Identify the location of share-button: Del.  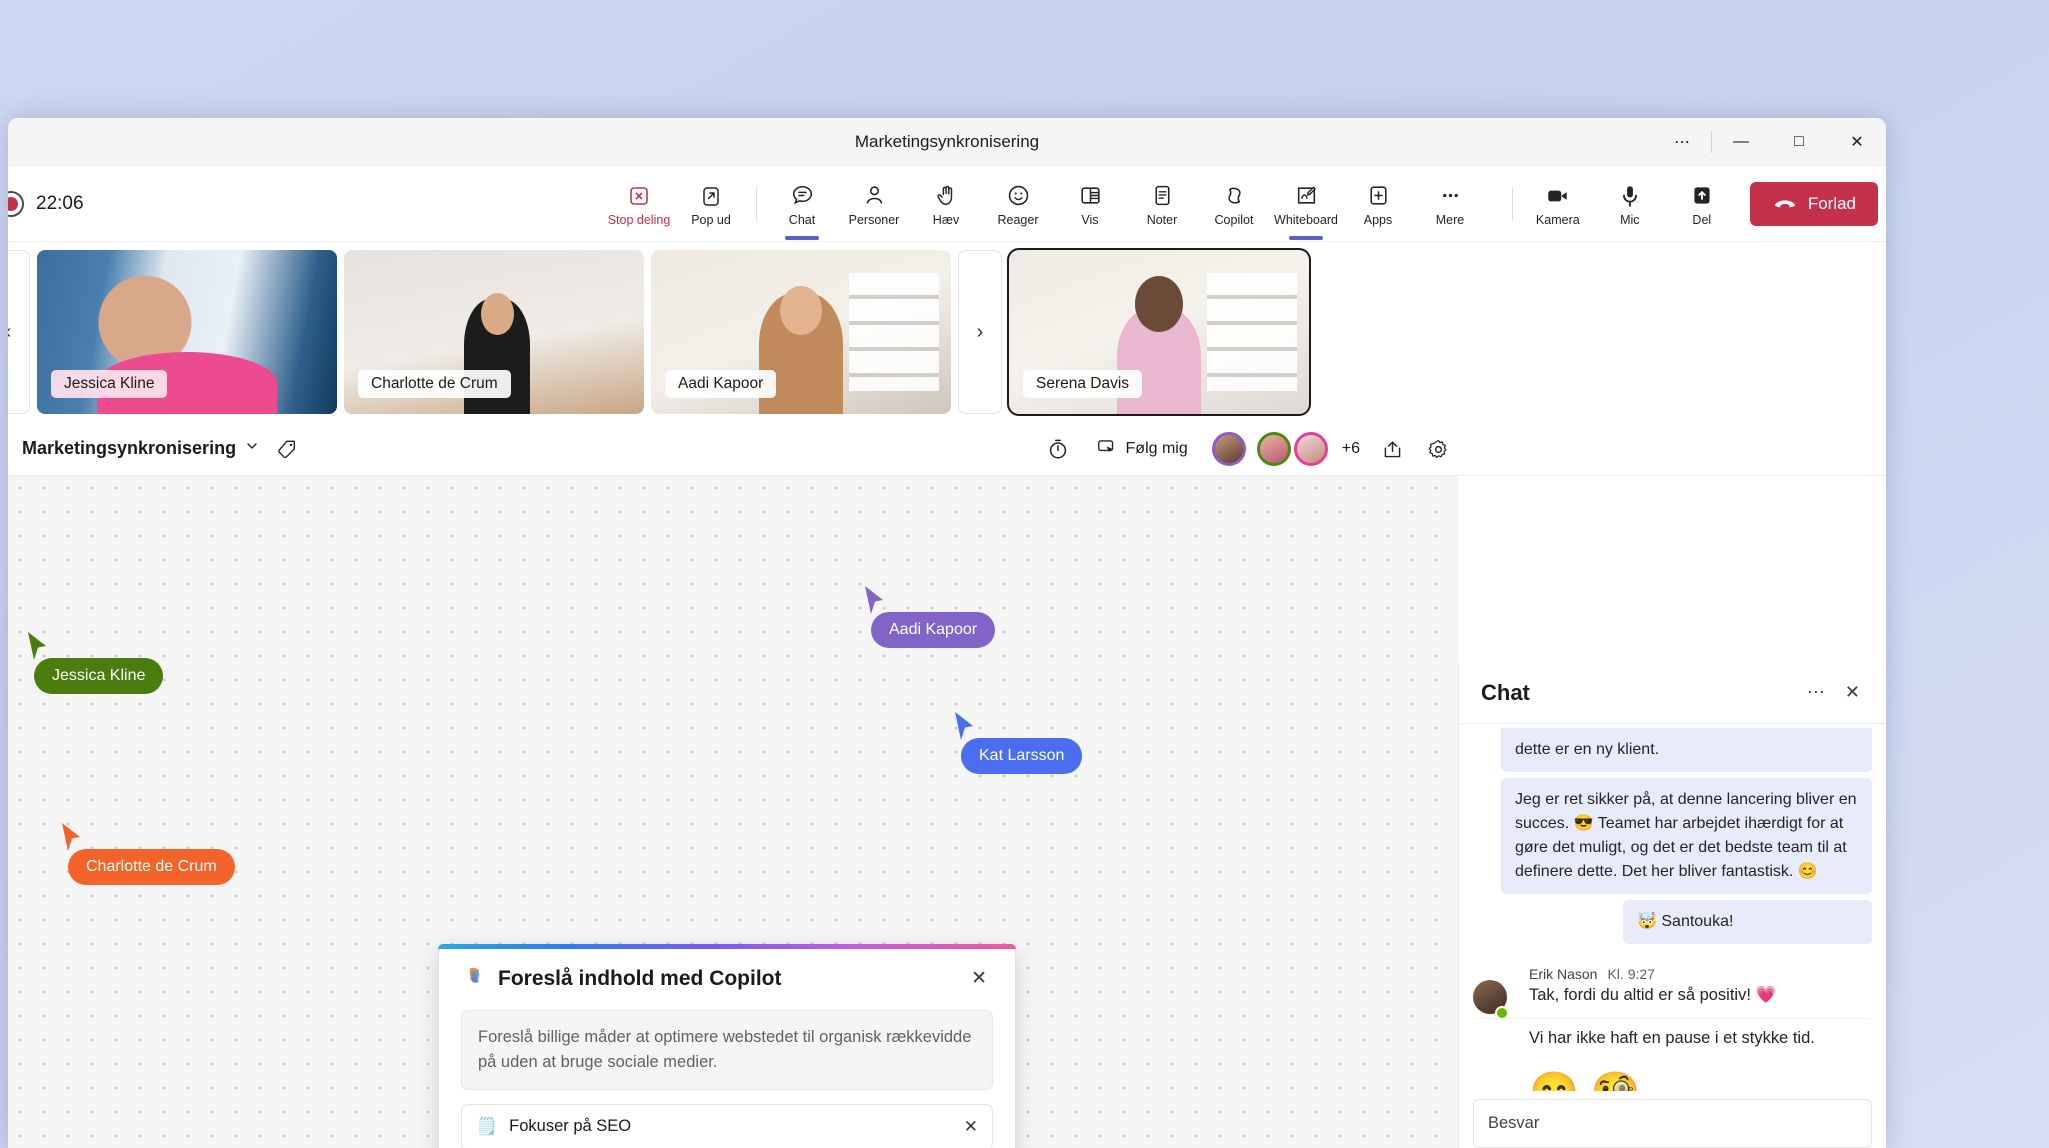
(1702, 204).